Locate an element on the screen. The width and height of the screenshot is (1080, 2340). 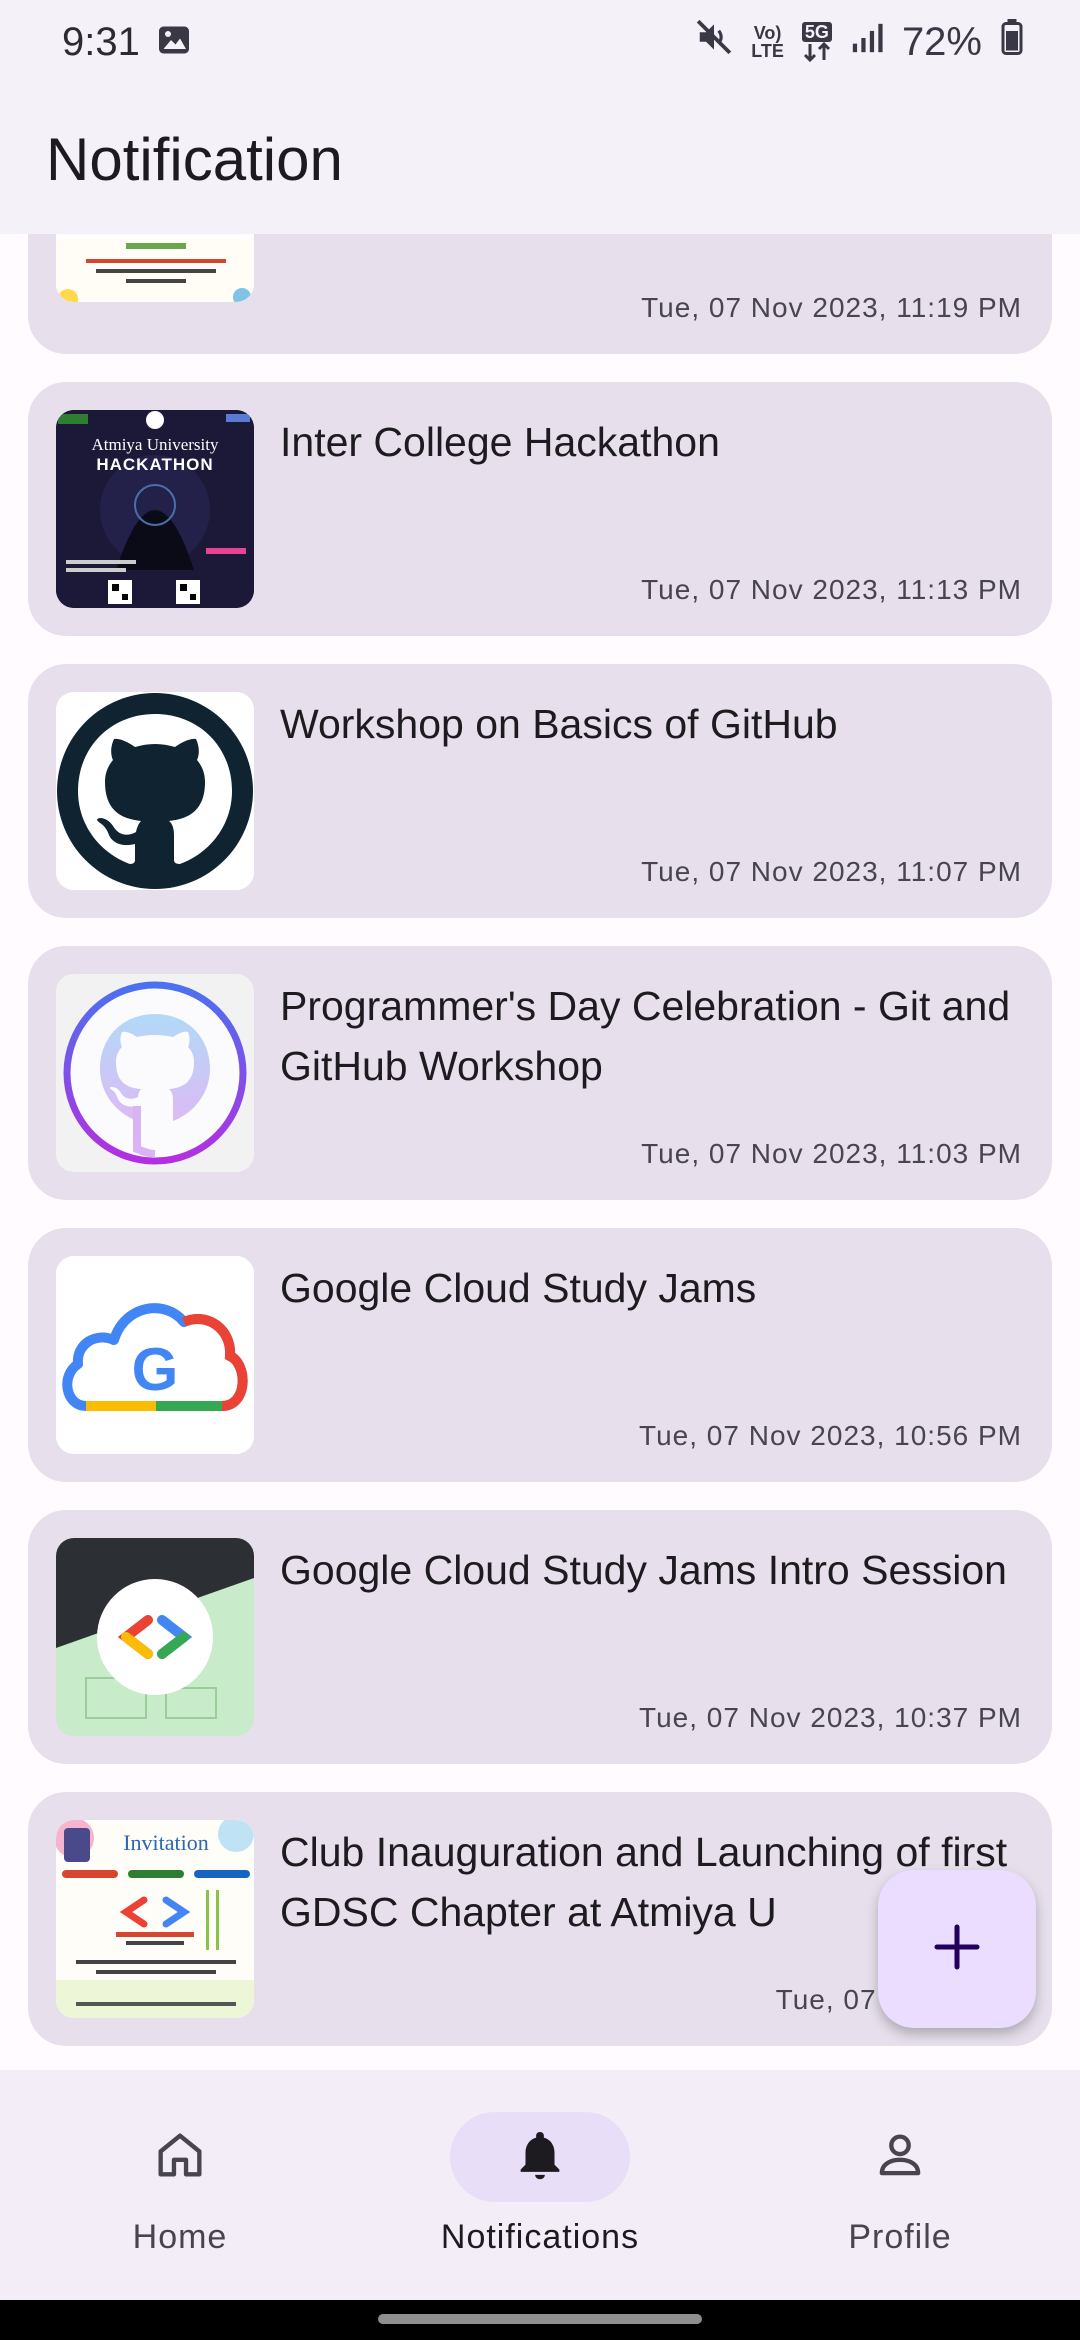
mute-icon is located at coordinates (714, 42).